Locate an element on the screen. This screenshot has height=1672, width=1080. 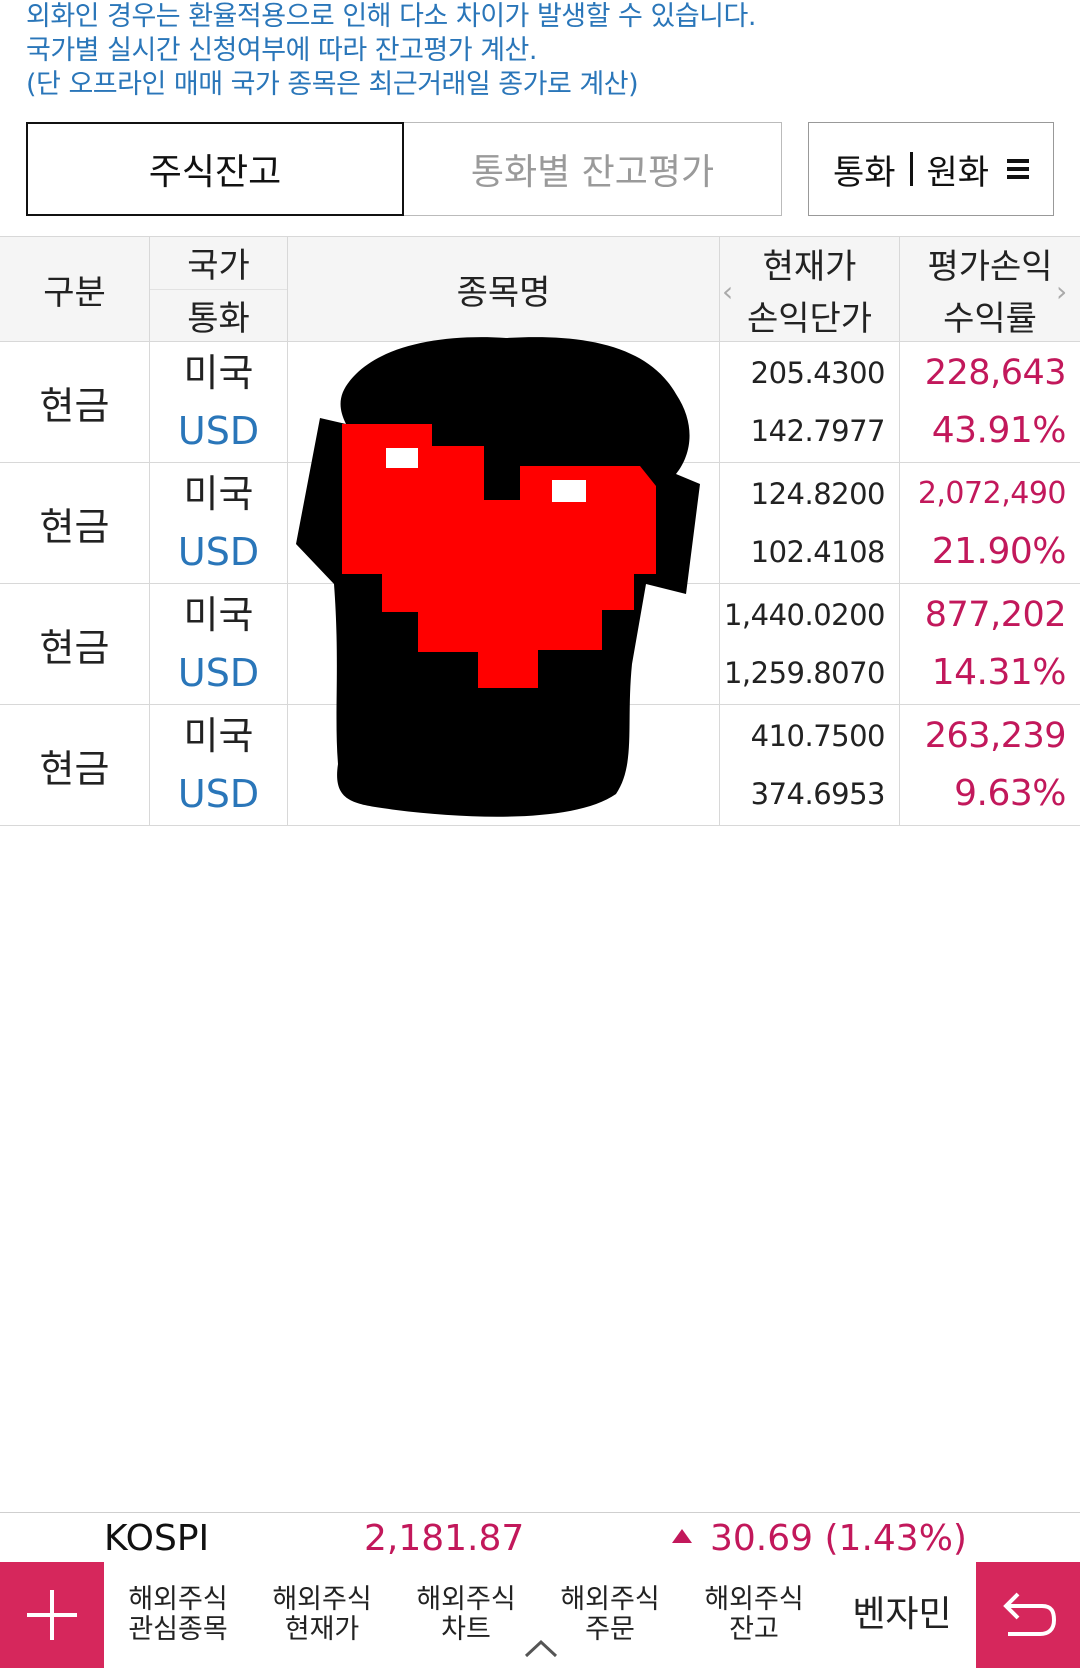
header-country-currency: 국가 통화 is located at coordinates (219, 289).